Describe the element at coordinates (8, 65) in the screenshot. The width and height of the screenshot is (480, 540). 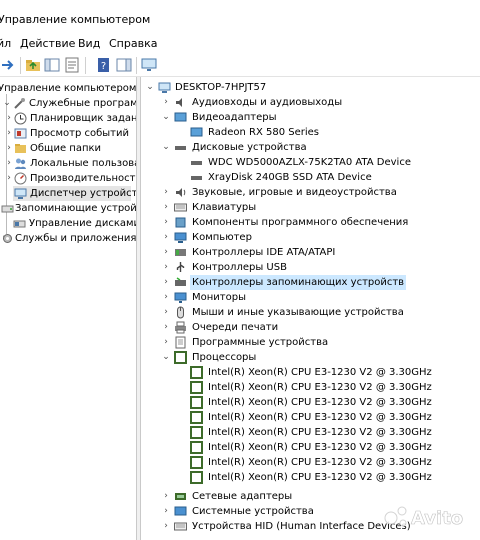
I see `forward-icon` at that location.